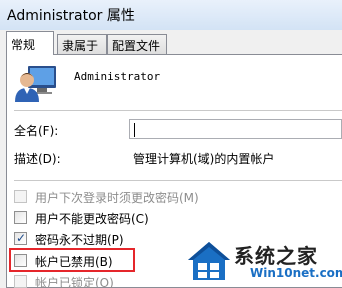 This screenshot has height=288, width=342. I want to click on fullname-input, so click(235, 129).